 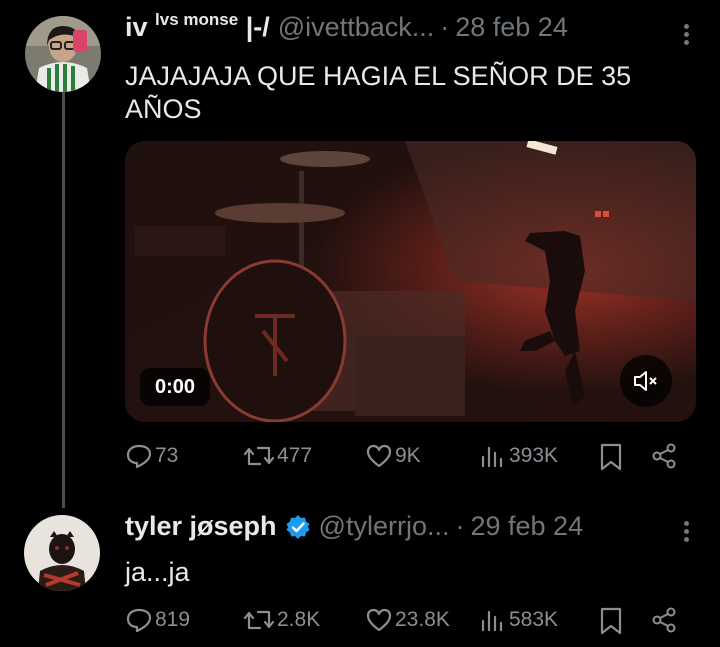 I want to click on tweet-date: 28 feb 24, so click(x=511, y=27).